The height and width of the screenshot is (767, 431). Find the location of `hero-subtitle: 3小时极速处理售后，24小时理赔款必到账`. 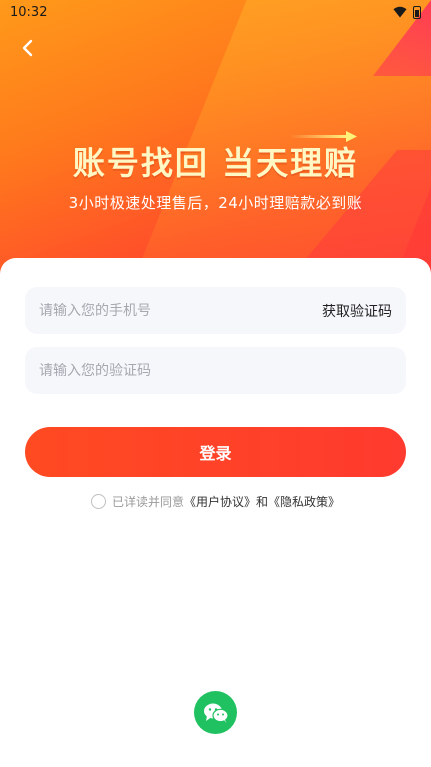

hero-subtitle: 3小时极速处理售后，24小时理赔款必到账 is located at coordinates (215, 203).